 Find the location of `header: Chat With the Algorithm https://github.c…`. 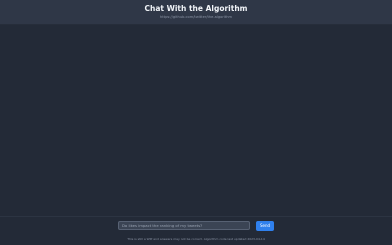

header: Chat With the Algorithm https://github.c… is located at coordinates (196, 12).